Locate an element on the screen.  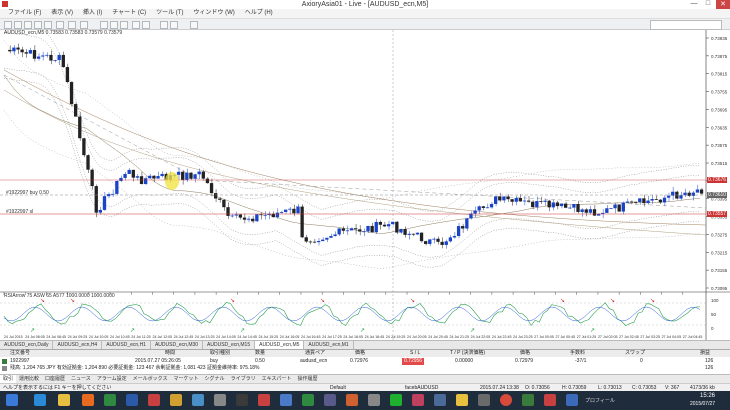
header-price: 価格 is located at coordinates (360, 353).